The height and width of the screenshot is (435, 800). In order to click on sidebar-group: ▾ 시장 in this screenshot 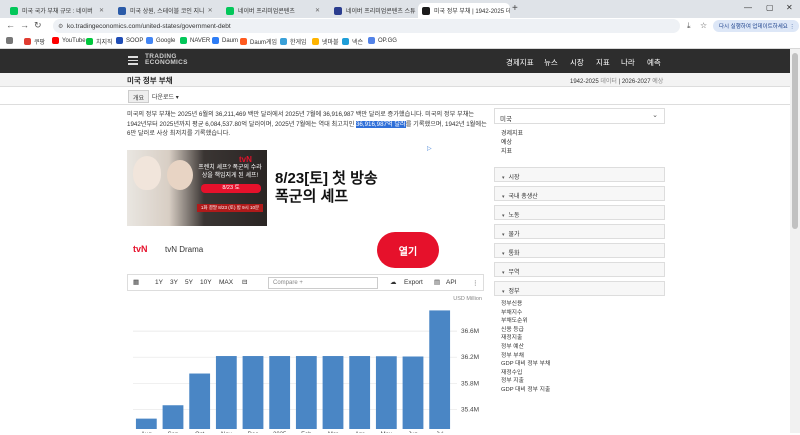, I will do `click(579, 174)`.